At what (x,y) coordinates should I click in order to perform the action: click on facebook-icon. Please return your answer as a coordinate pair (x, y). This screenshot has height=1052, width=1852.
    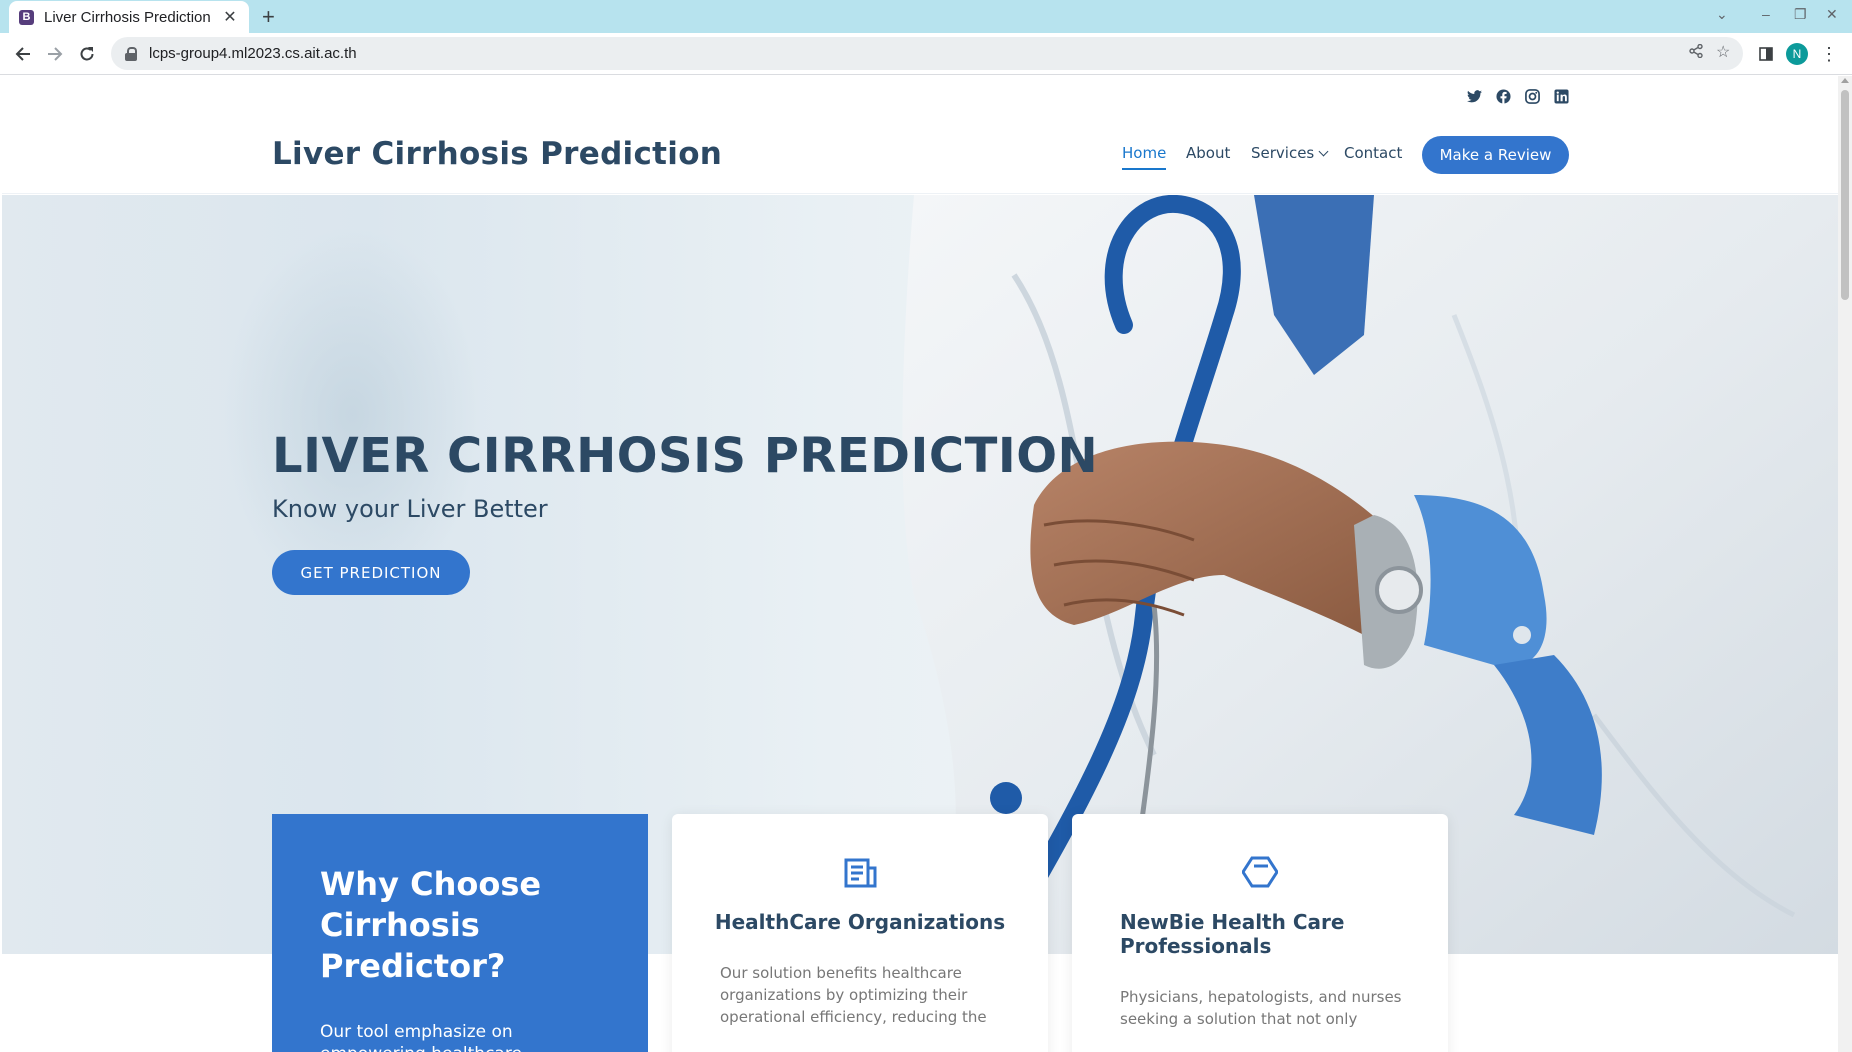
    Looking at the image, I should click on (1503, 96).